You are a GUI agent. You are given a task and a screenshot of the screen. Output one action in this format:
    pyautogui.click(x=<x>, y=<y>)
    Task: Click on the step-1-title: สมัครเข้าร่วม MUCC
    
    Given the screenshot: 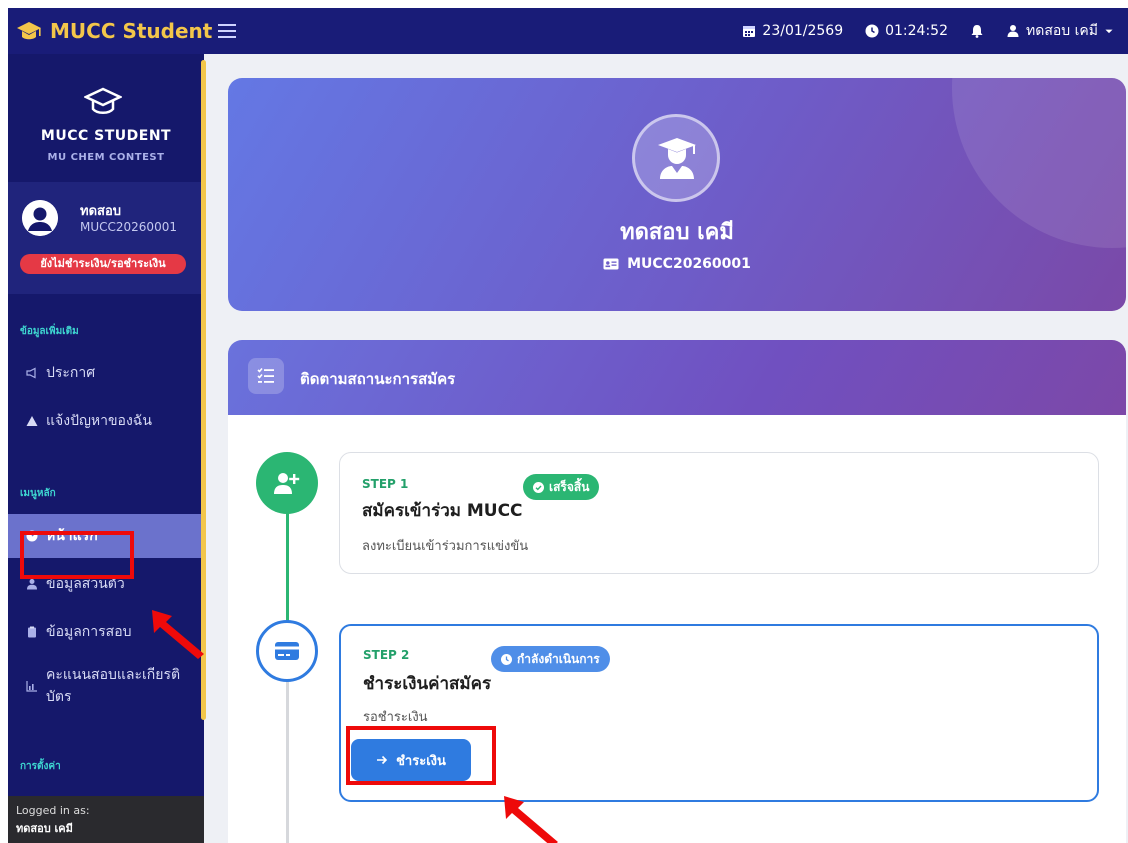 What is the action you would take?
    pyautogui.click(x=442, y=511)
    